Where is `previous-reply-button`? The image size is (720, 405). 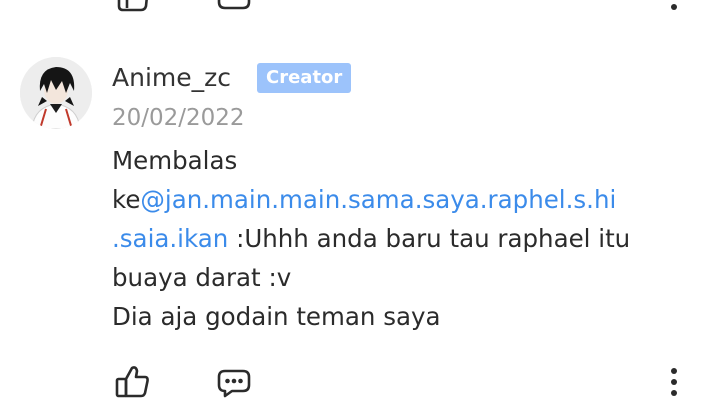
previous-reply-button is located at coordinates (234, 8).